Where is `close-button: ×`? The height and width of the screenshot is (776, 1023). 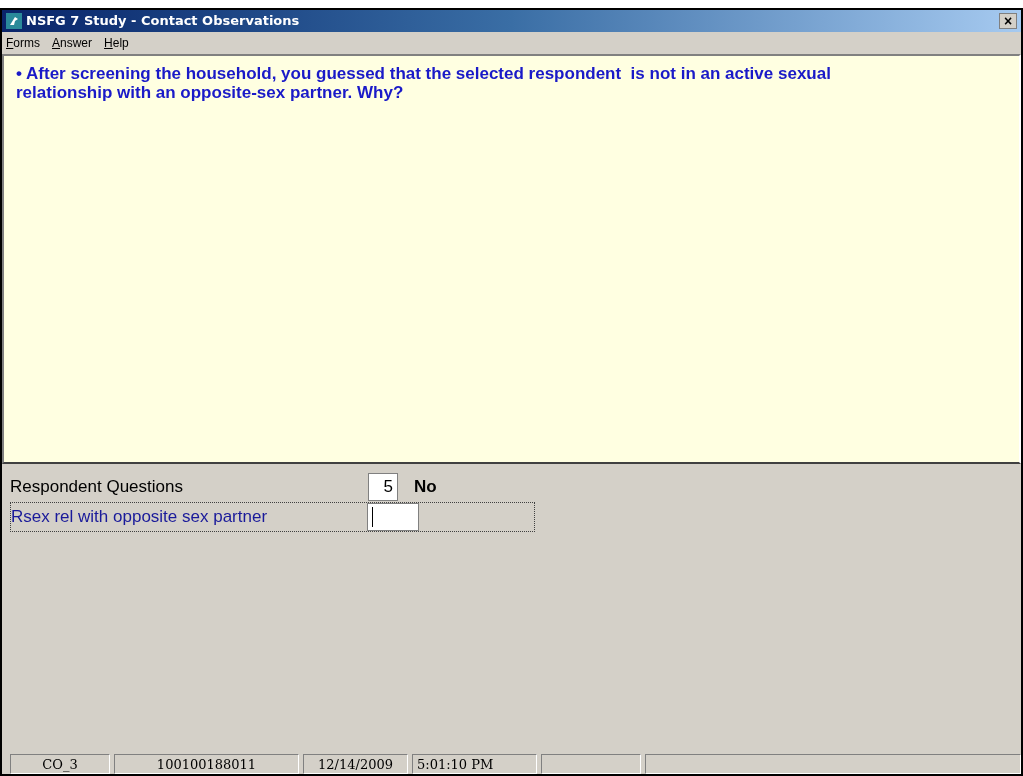
close-button: × is located at coordinates (1008, 21).